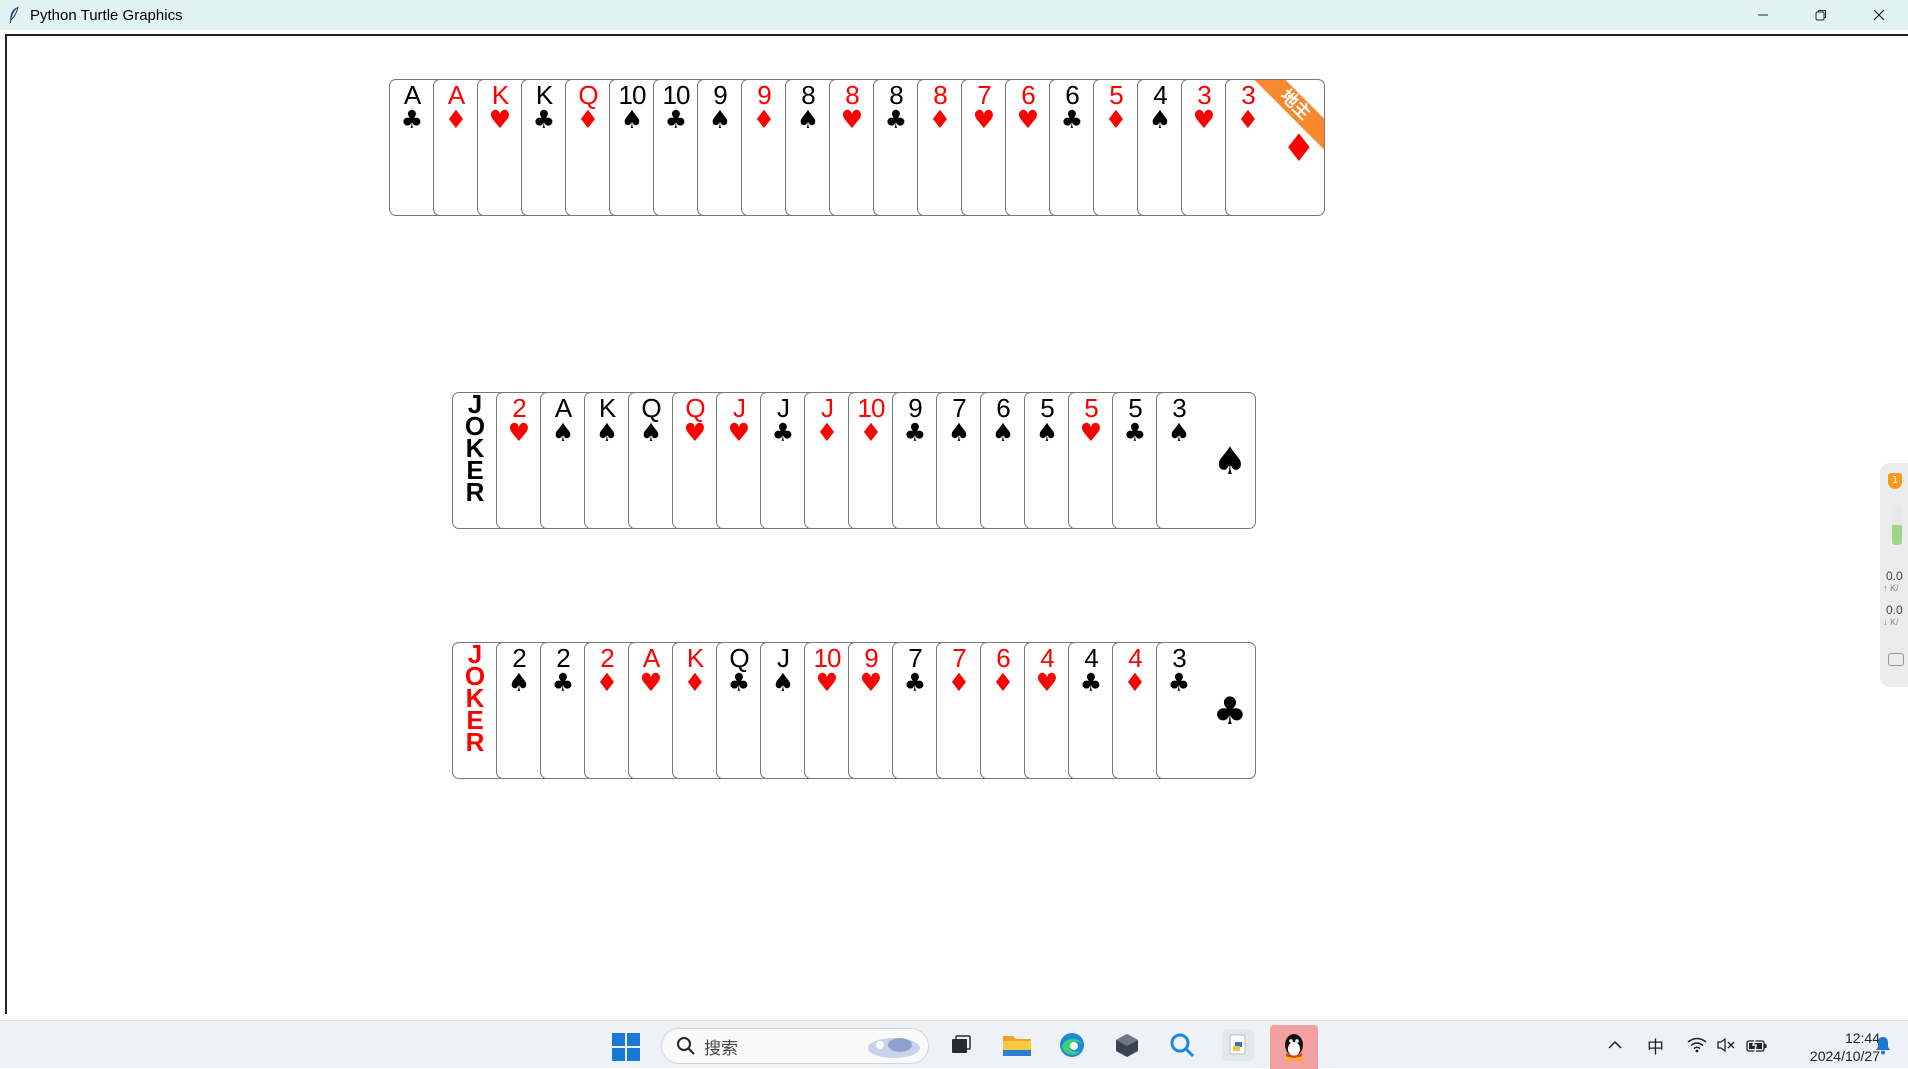 The image size is (1908, 1069). I want to click on python-turtle-app-icon, so click(1237, 1044).